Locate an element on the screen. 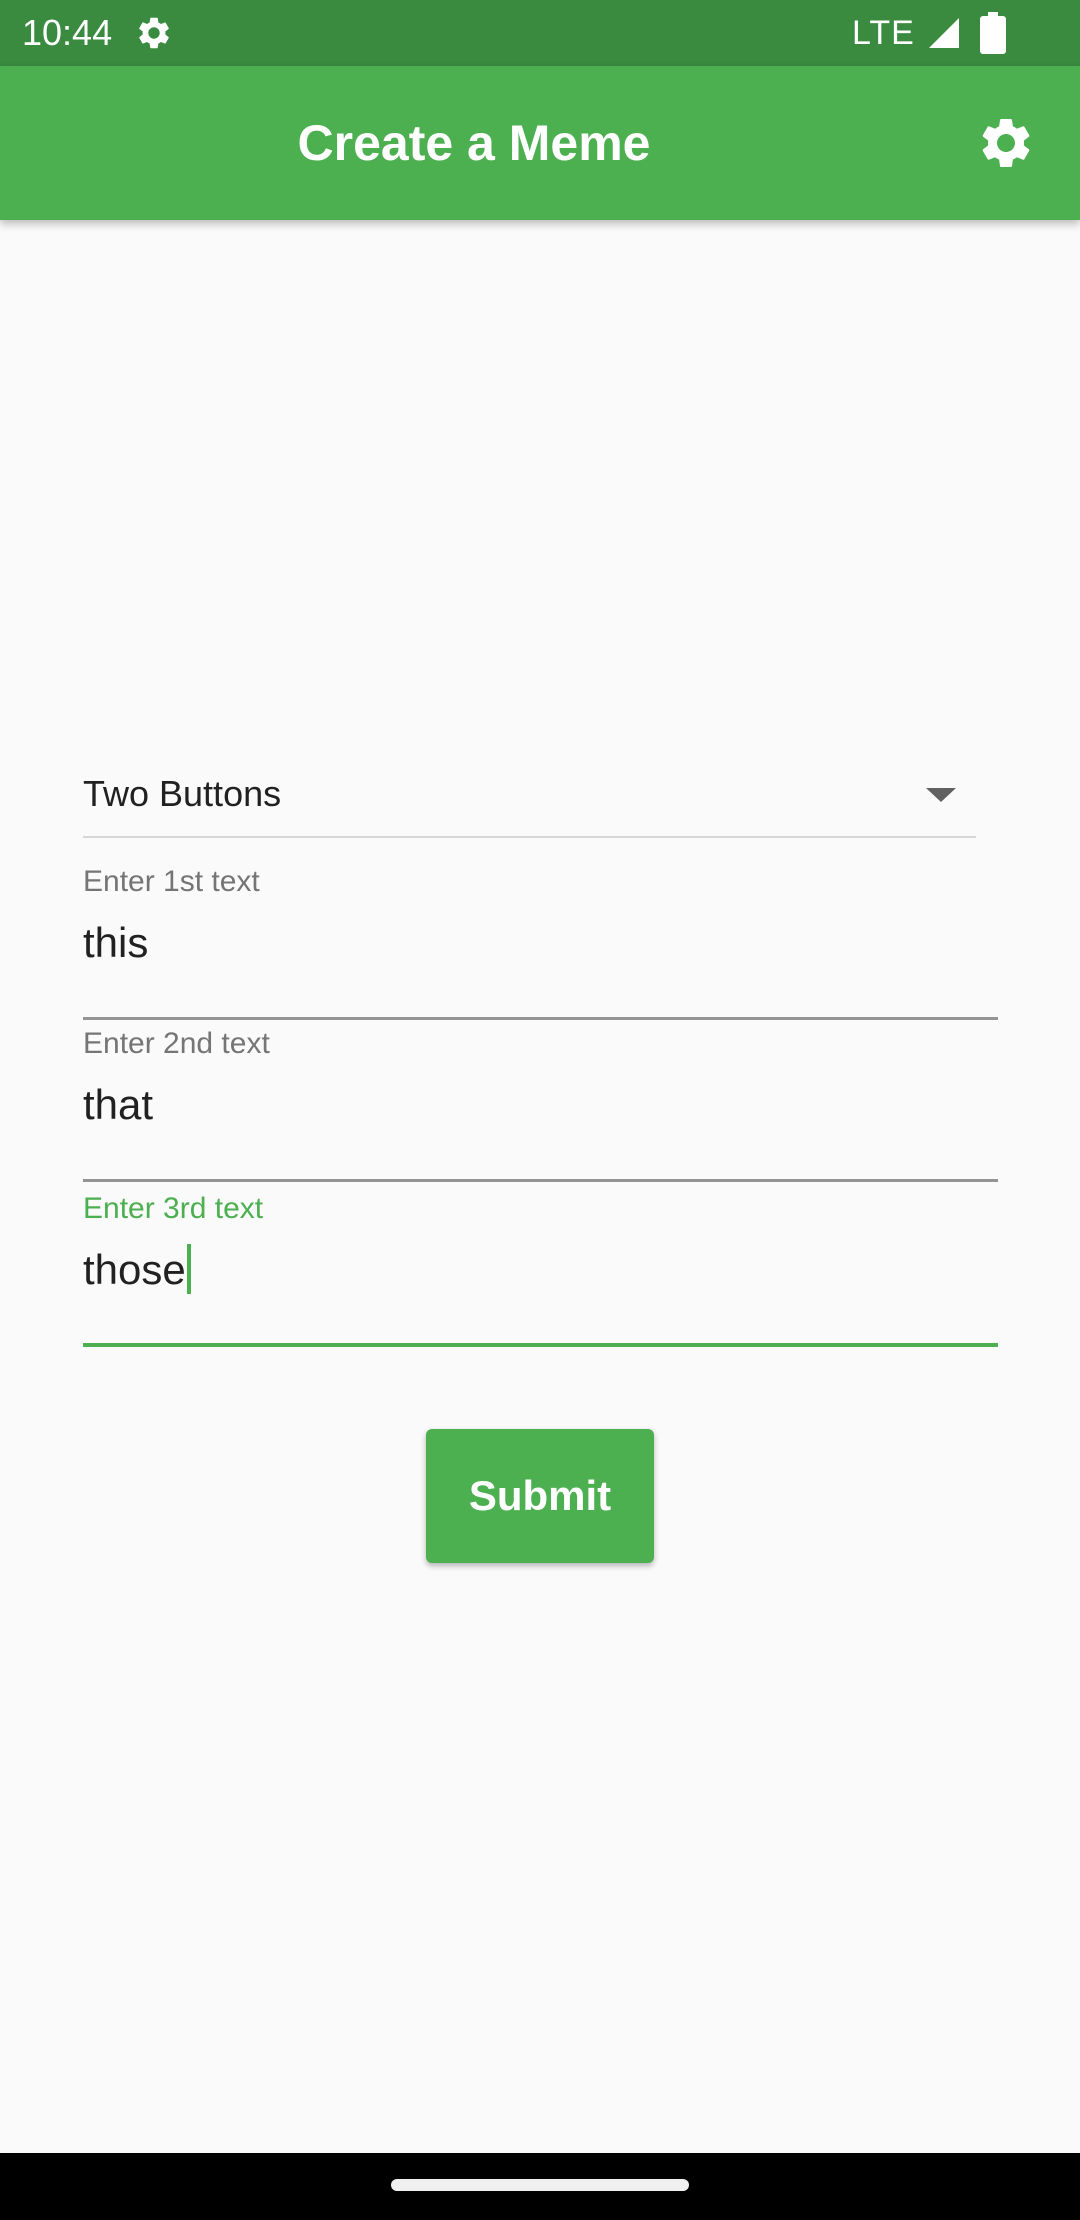 This screenshot has height=2220, width=1080. page-title: Create a Meme is located at coordinates (474, 143).